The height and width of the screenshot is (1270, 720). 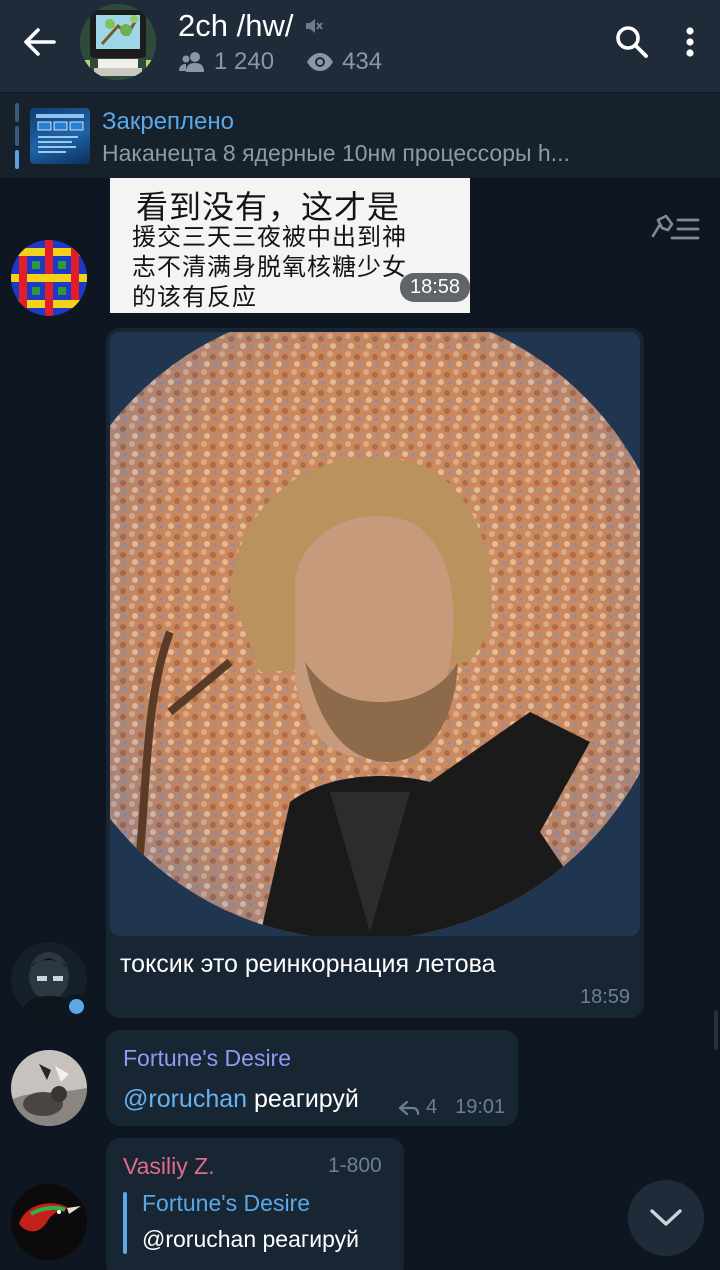 I want to click on more-menu-button, so click(x=690, y=42).